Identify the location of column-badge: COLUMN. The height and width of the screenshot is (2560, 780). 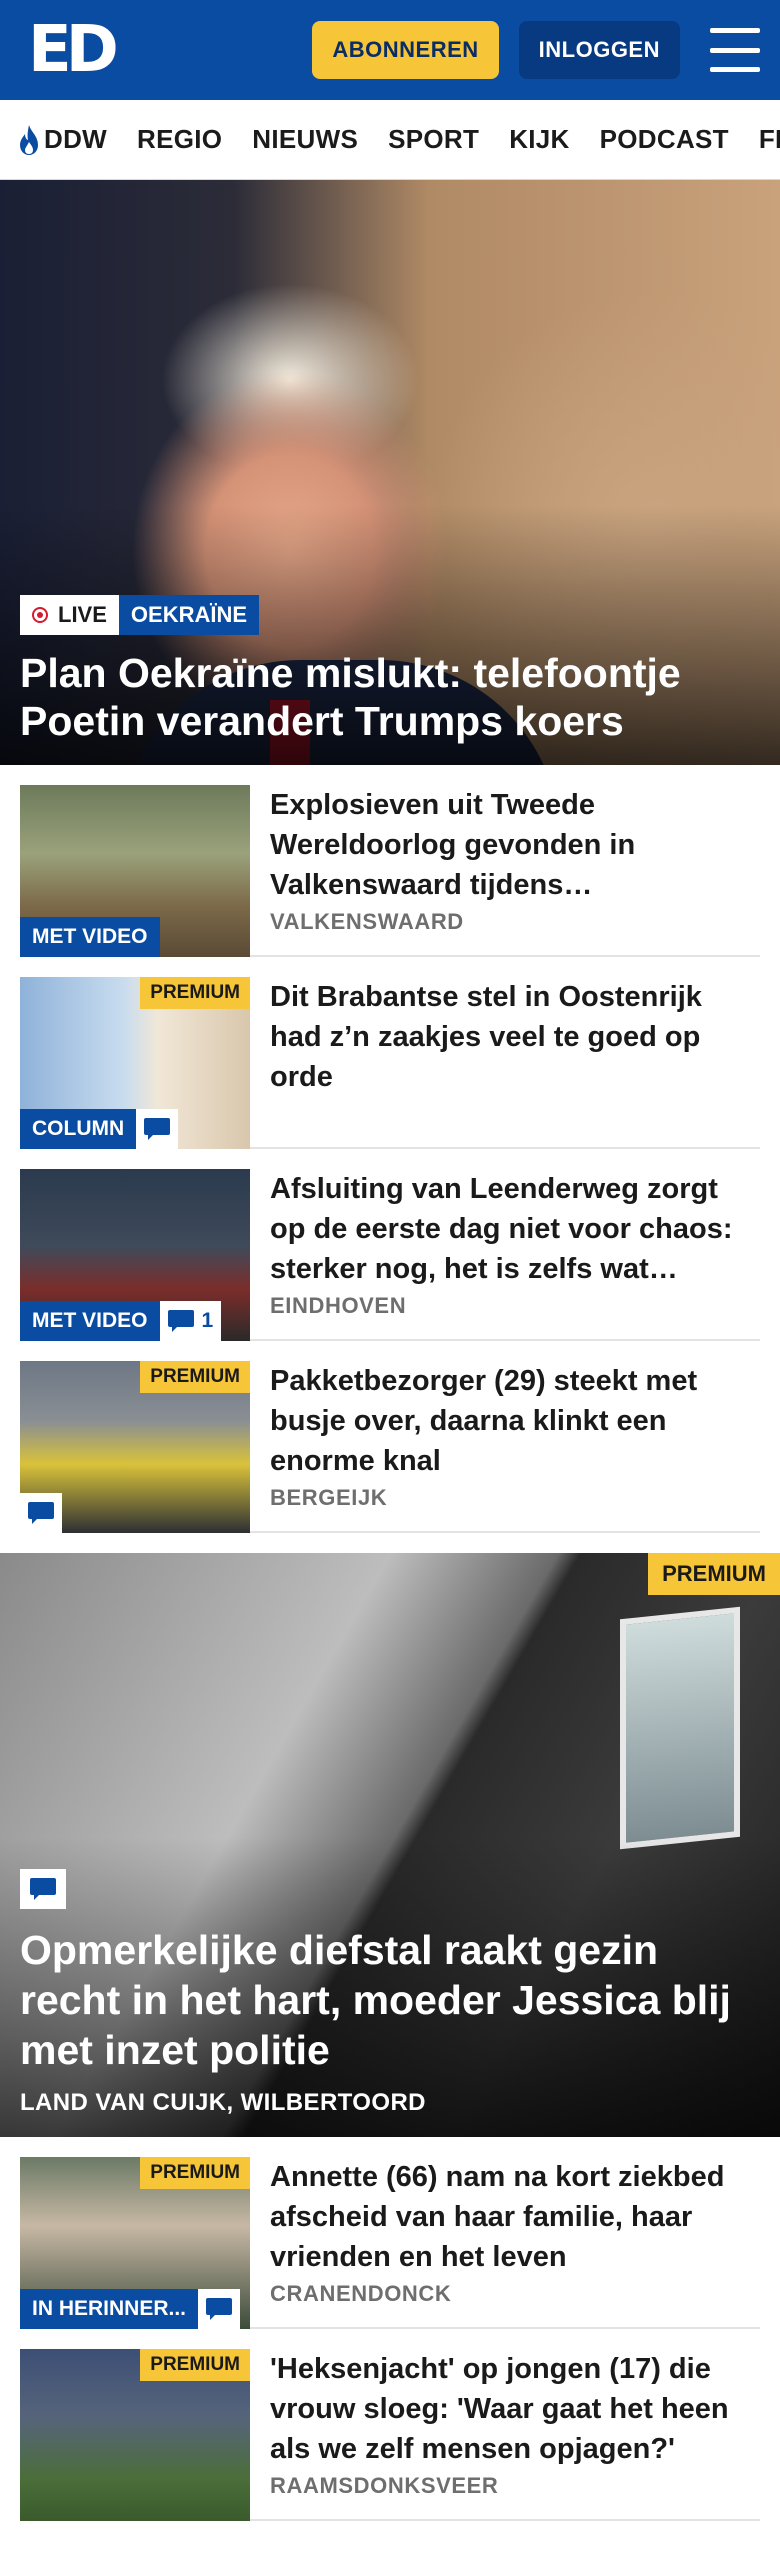
(78, 1129).